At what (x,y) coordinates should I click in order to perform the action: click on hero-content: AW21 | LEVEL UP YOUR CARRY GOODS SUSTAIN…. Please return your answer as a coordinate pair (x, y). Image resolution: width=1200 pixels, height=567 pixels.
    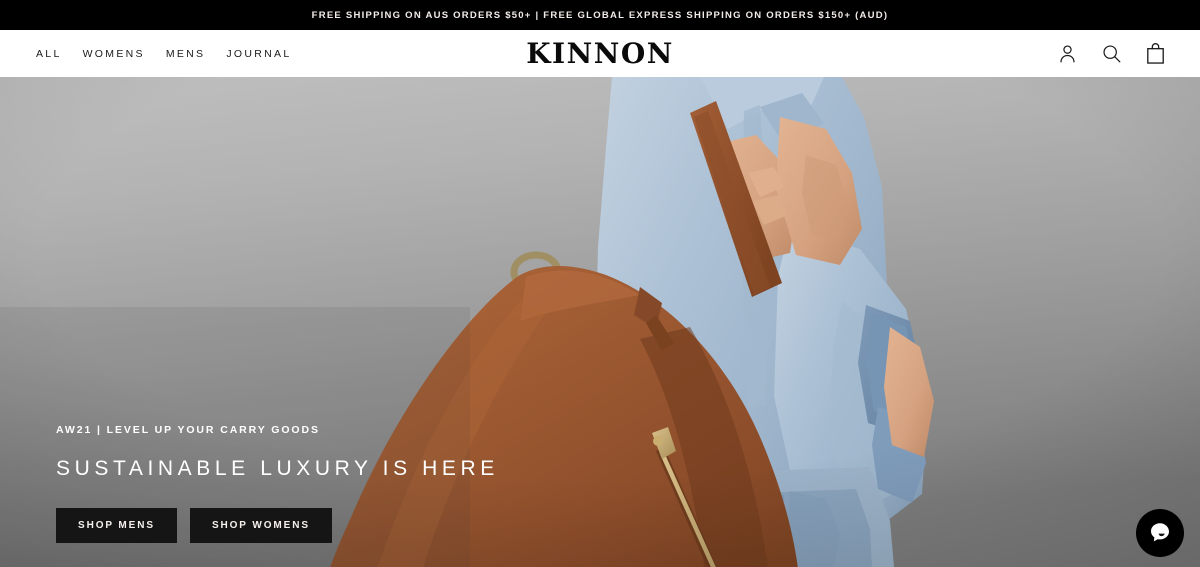
    Looking at the image, I should click on (277, 483).